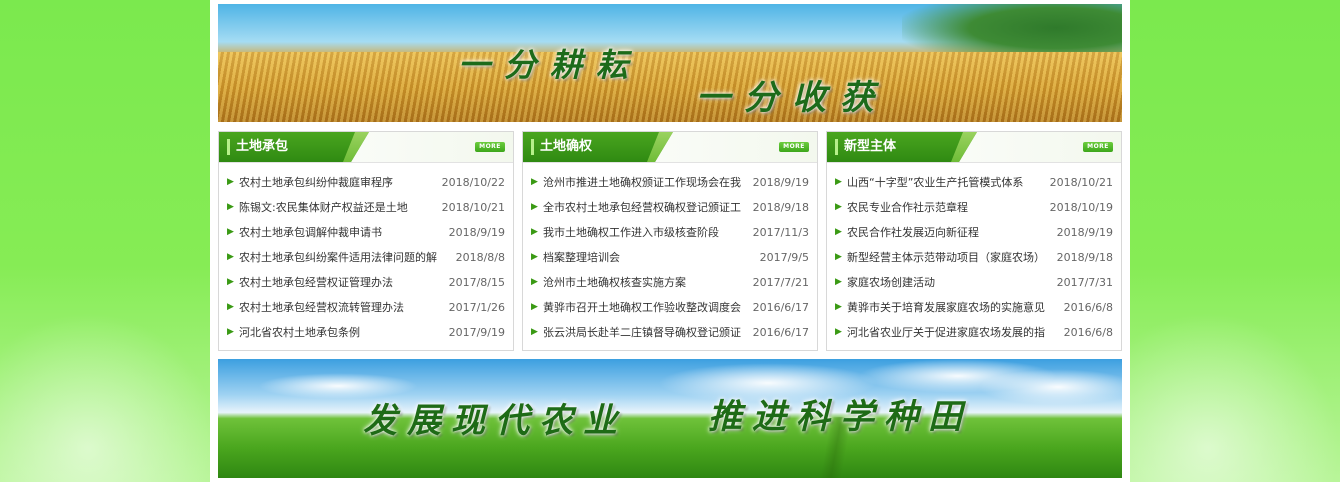 The height and width of the screenshot is (482, 1340). I want to click on news-title-link: 农村土地承包纠纷案件适用法律问题的解, so click(338, 257).